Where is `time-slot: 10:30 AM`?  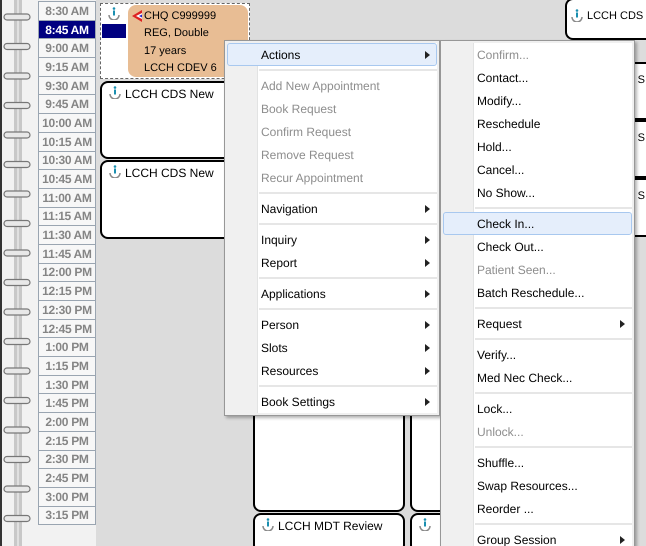 time-slot: 10:30 AM is located at coordinates (67, 160).